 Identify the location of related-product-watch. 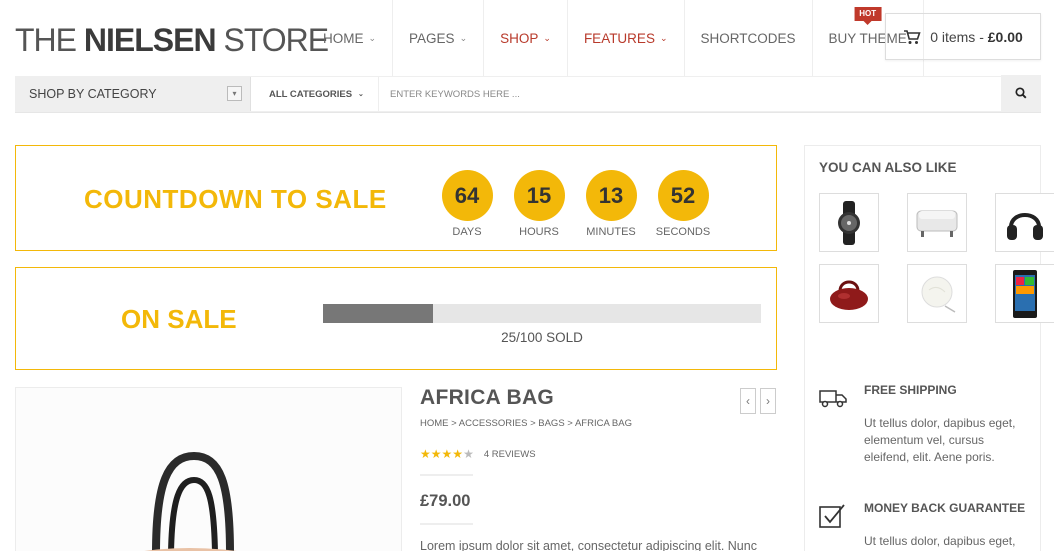
(849, 222).